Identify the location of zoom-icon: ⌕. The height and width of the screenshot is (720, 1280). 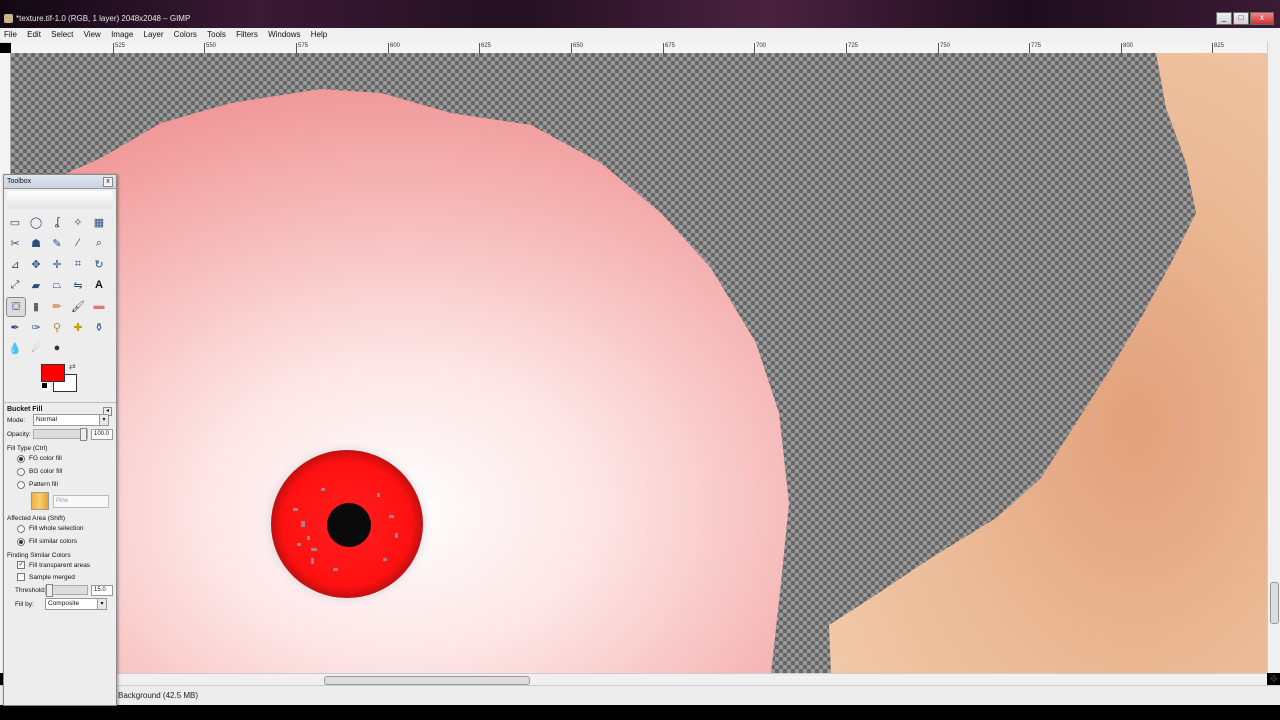
(99, 243).